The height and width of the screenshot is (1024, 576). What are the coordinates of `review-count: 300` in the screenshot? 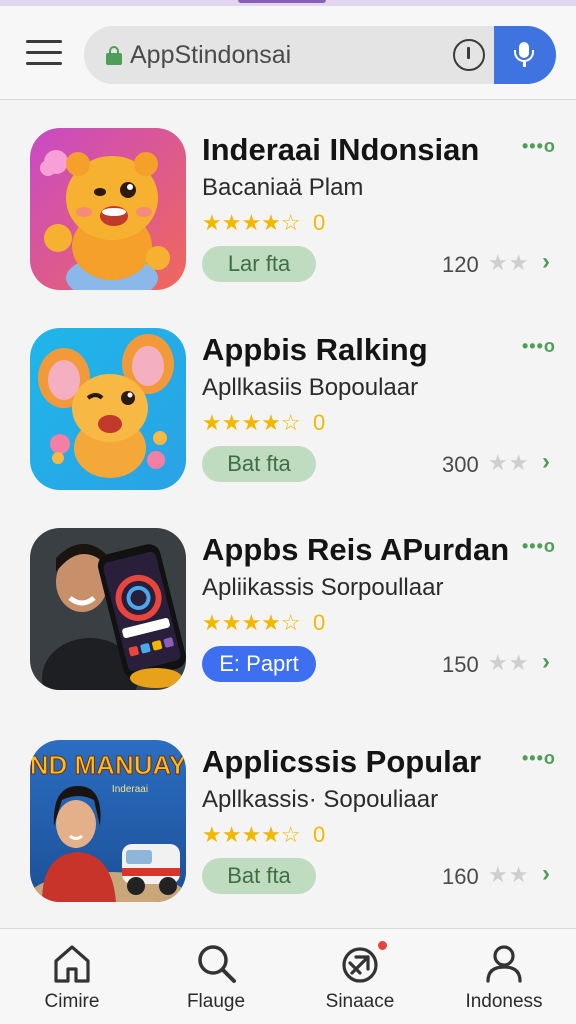 It's located at (460, 464).